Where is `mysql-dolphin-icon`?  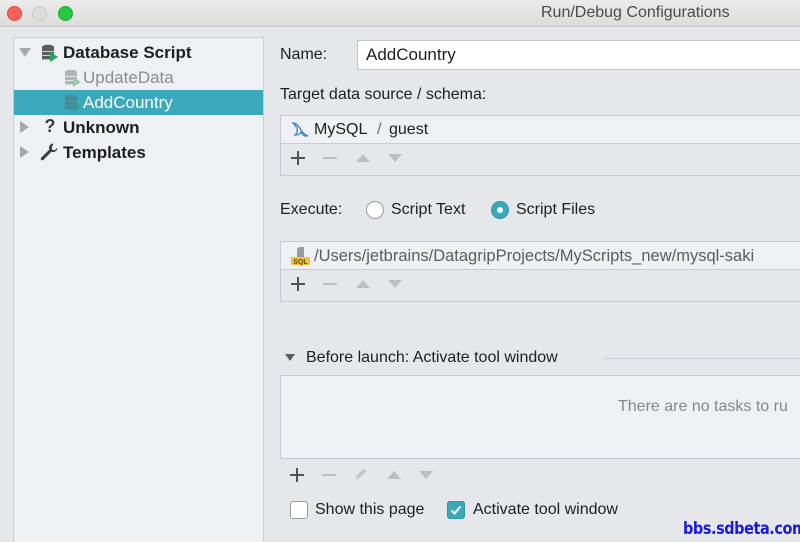 mysql-dolphin-icon is located at coordinates (301, 130).